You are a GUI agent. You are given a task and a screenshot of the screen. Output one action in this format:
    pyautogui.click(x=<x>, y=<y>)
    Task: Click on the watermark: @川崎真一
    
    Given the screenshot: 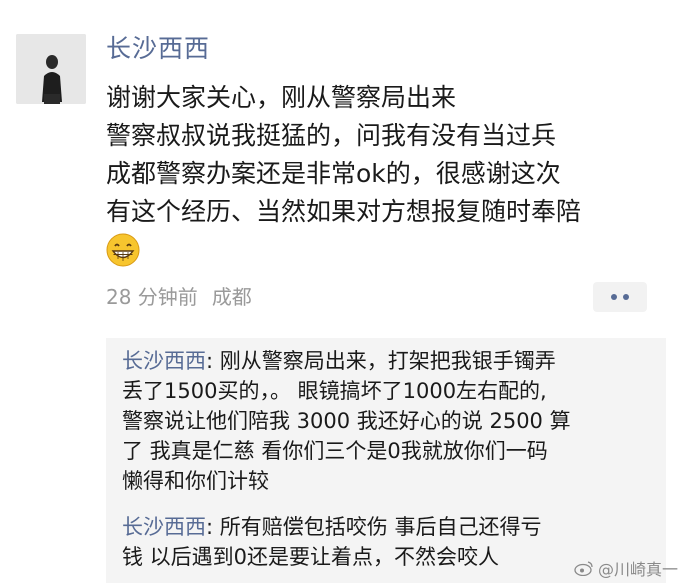 What is the action you would take?
    pyautogui.click(x=626, y=568)
    